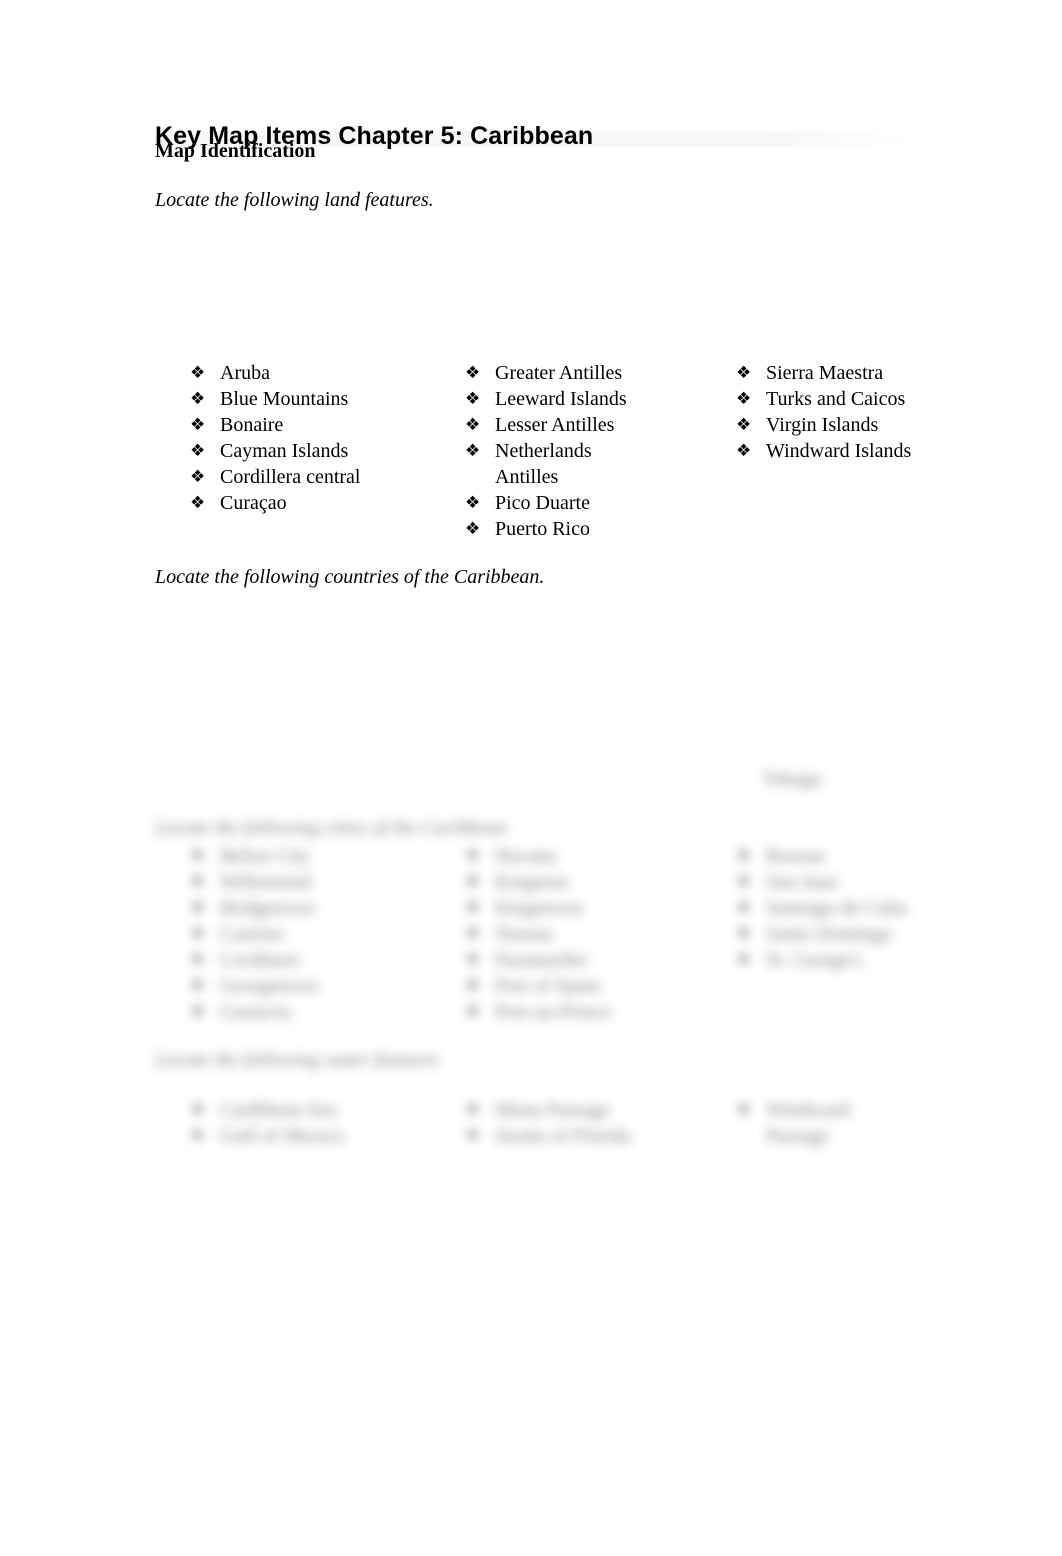 The image size is (1062, 1556). I want to click on list-item-label: Cockburn, so click(259, 960).